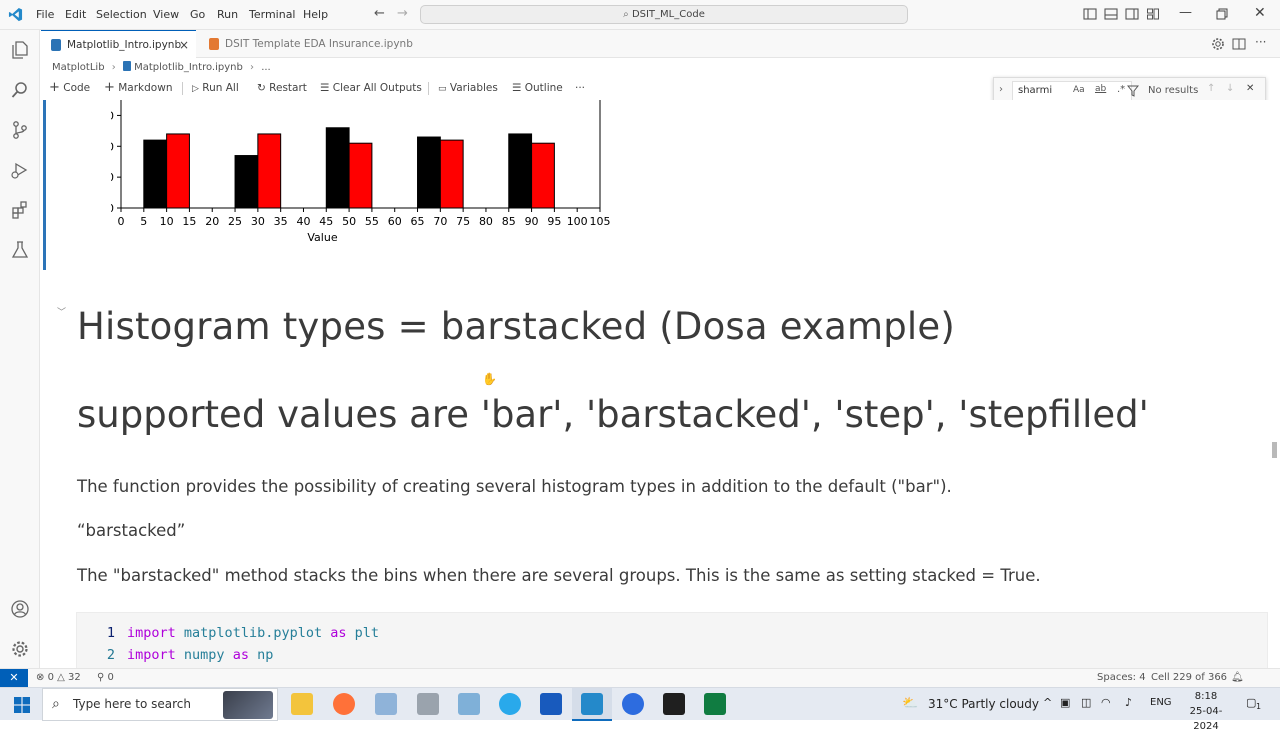 This screenshot has height=734, width=1280. I want to click on menu-help: Help, so click(315, 15).